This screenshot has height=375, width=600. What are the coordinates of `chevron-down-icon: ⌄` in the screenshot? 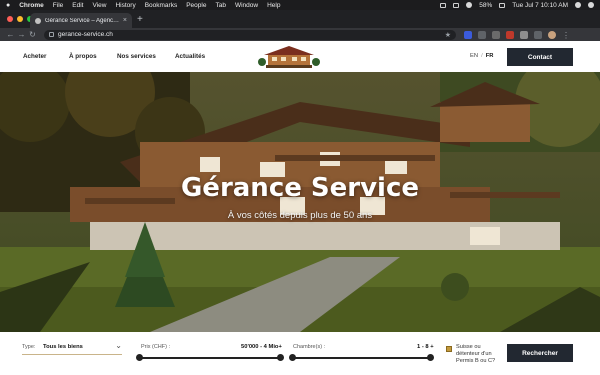 It's located at (118, 345).